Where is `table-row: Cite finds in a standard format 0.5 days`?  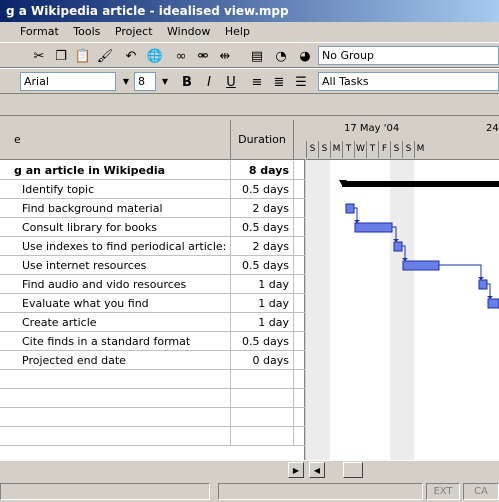
table-row: Cite finds in a standard format 0.5 days is located at coordinates (152, 341).